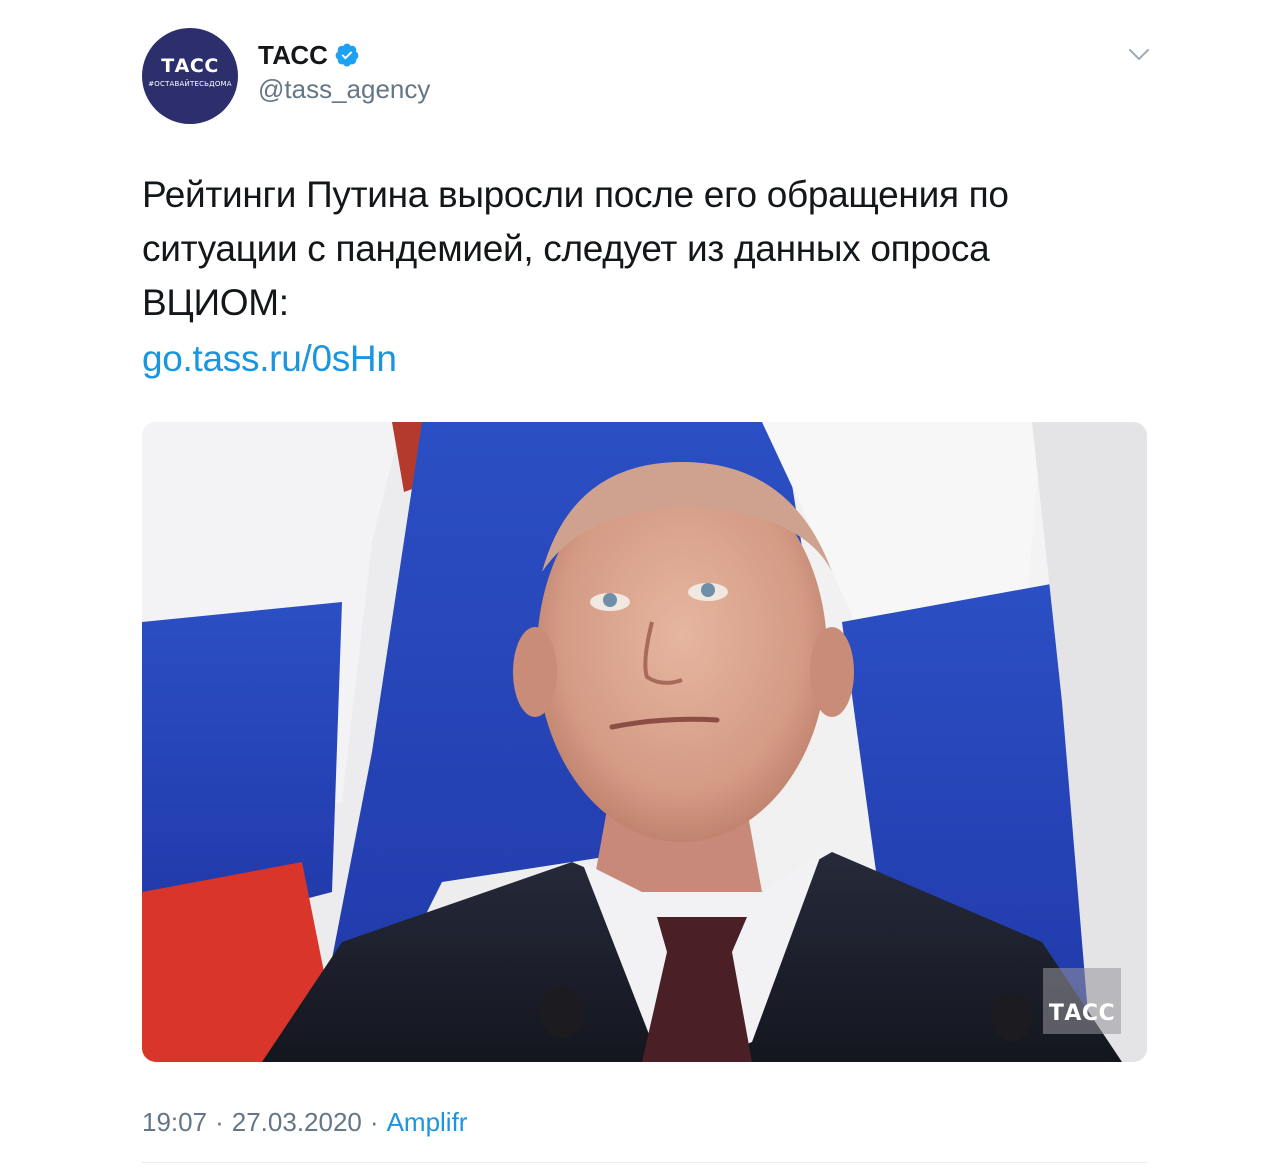  What do you see at coordinates (269, 359) in the screenshot?
I see `tweet-link: go.tass.ru/0sHn` at bounding box center [269, 359].